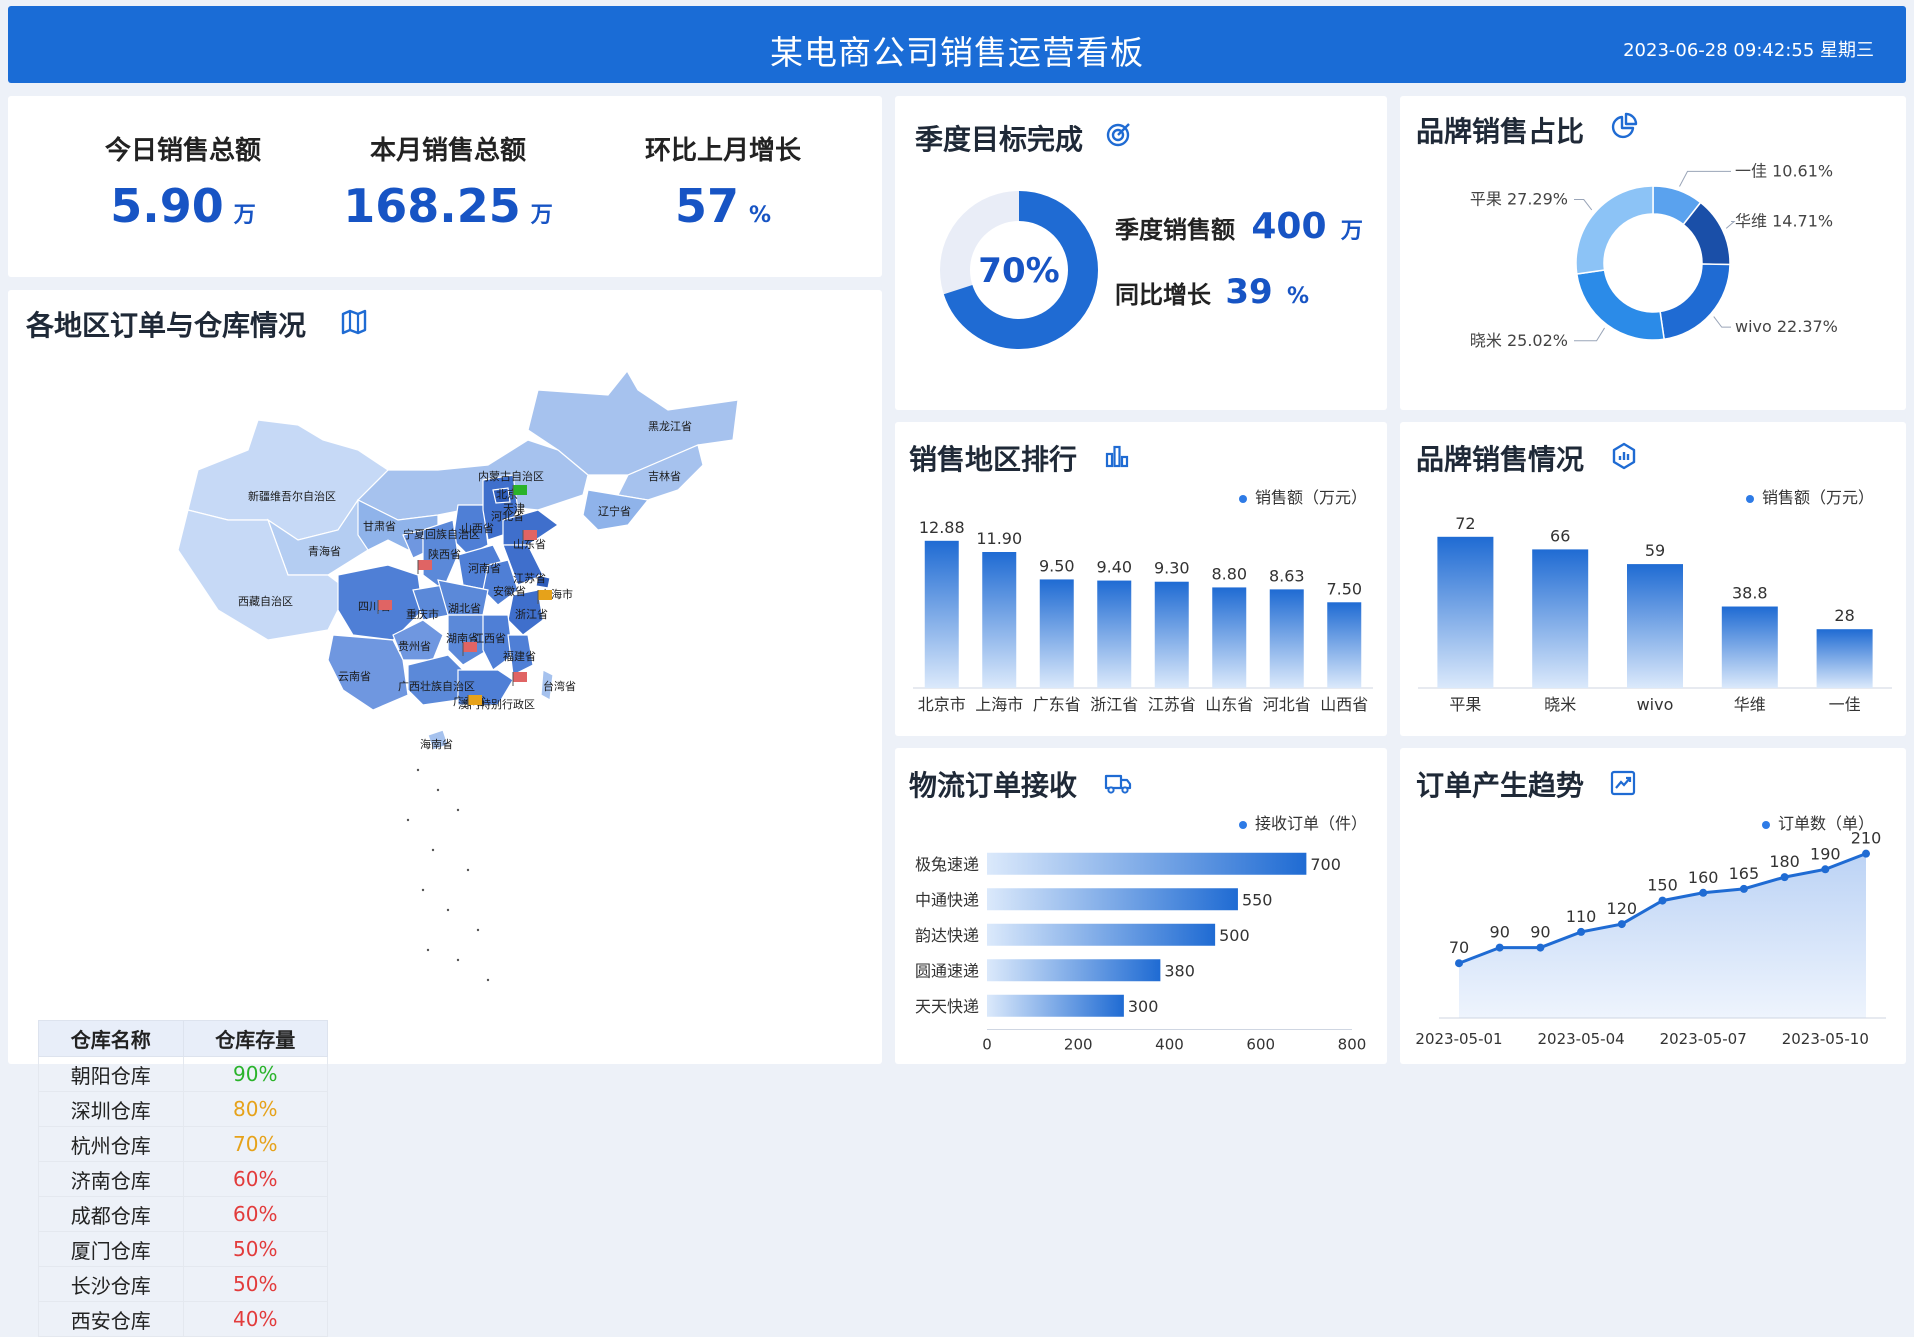  What do you see at coordinates (436, 744) in the screenshot?
I see `region-label: 海南省` at bounding box center [436, 744].